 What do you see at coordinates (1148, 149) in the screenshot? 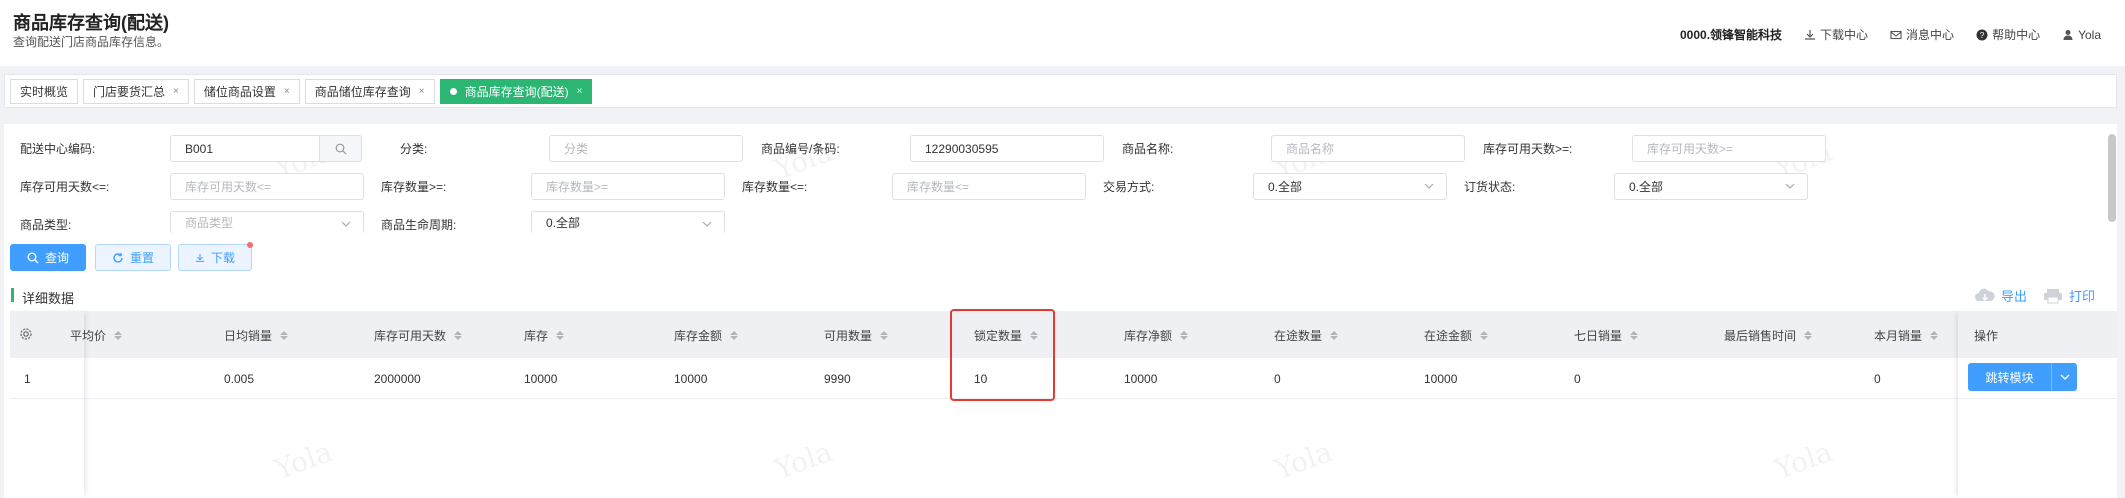
I see `product-name-label: 商品名称:` at bounding box center [1148, 149].